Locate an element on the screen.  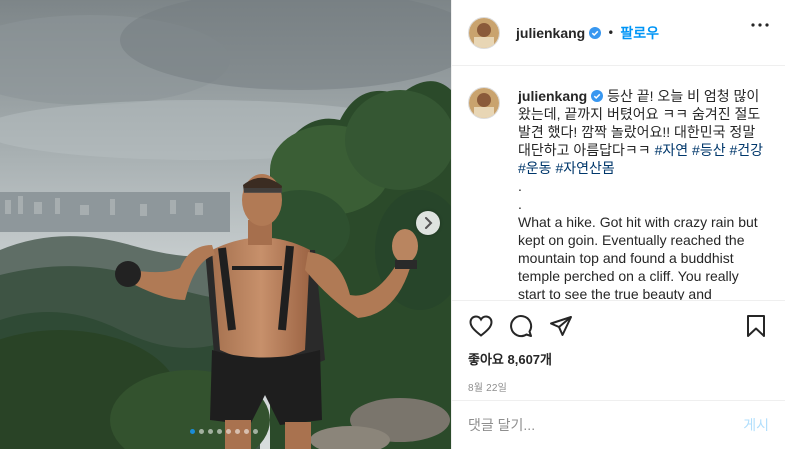
like-button is located at coordinates (481, 326).